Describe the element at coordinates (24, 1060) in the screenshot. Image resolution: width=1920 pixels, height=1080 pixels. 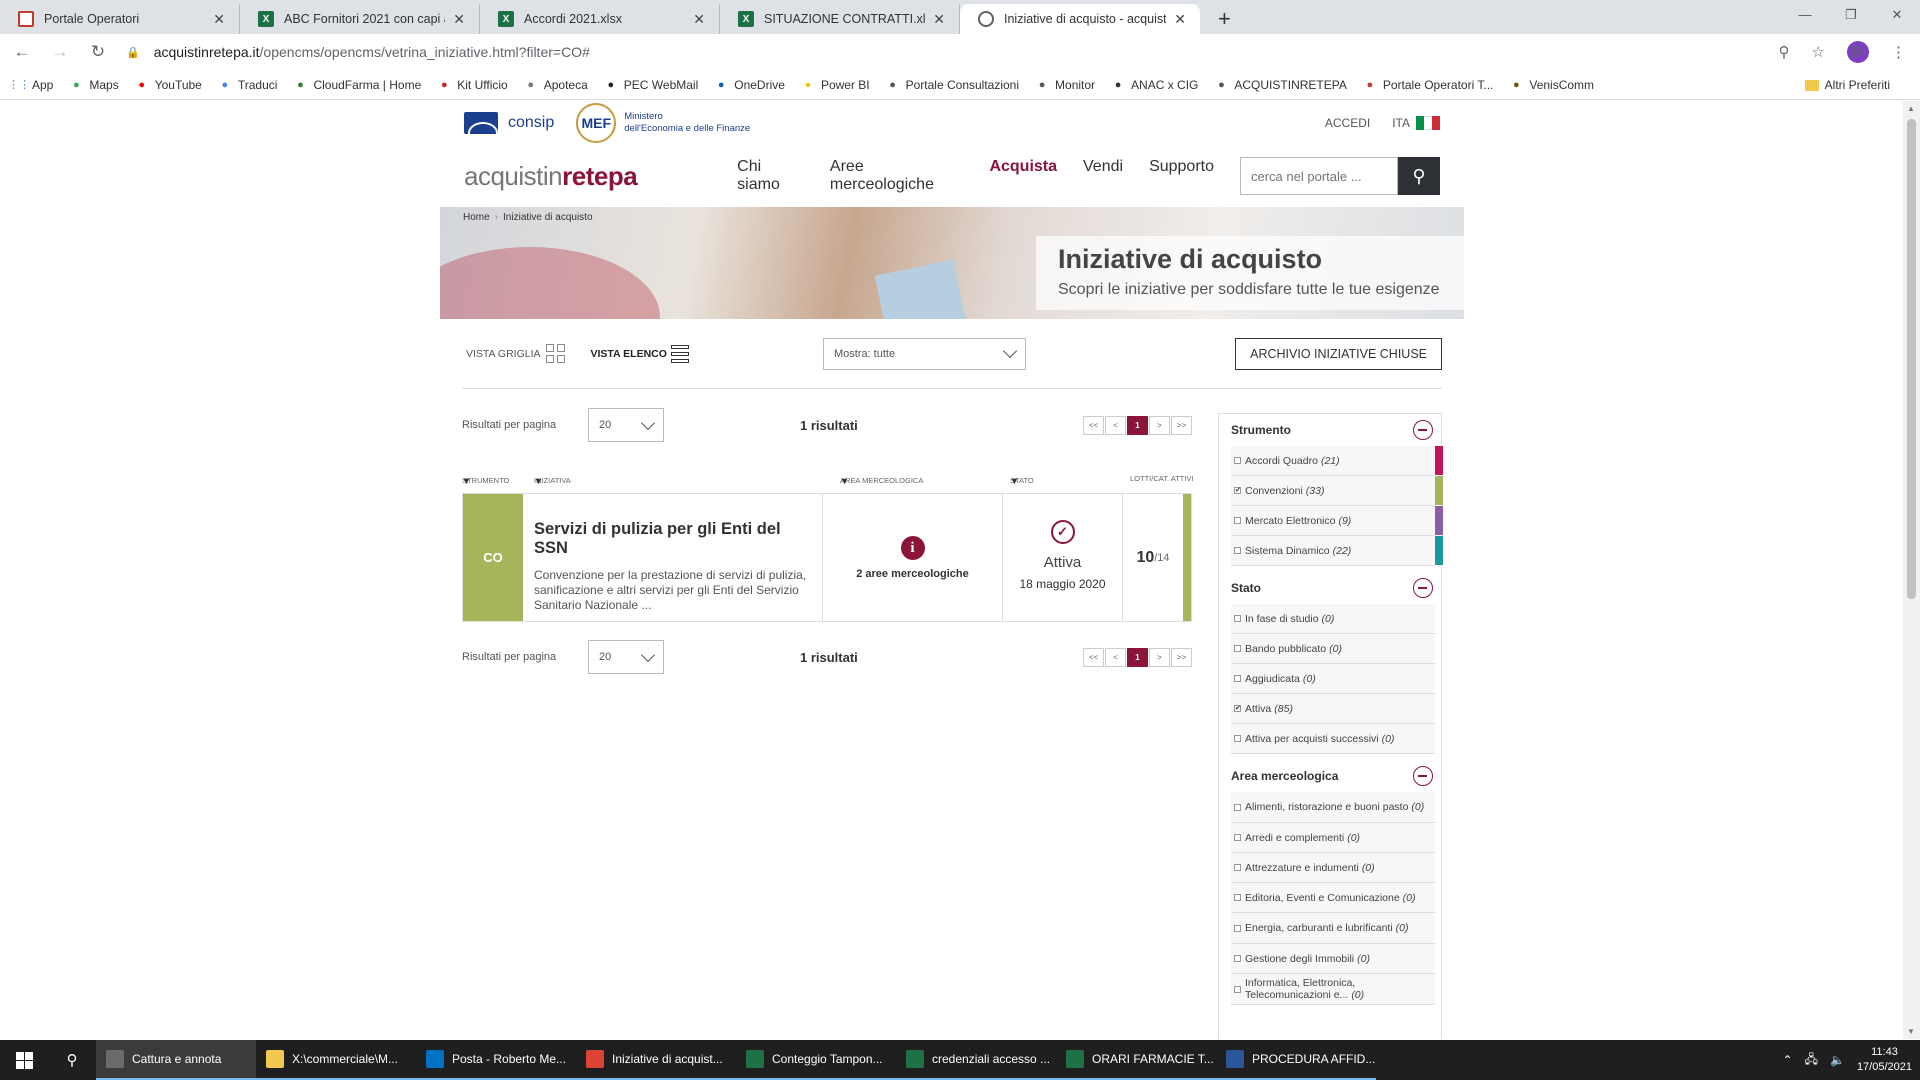
I see `start-button` at that location.